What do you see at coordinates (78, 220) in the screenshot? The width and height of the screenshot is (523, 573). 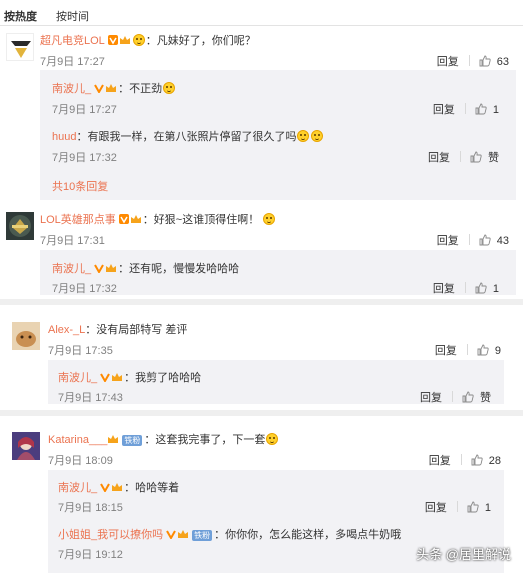 I see `username: LOL英雄那点事` at bounding box center [78, 220].